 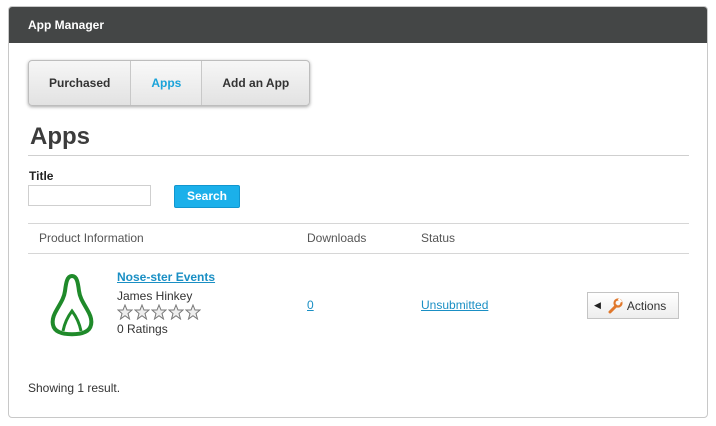 I want to click on status-link: Unsubmitted, so click(x=454, y=305).